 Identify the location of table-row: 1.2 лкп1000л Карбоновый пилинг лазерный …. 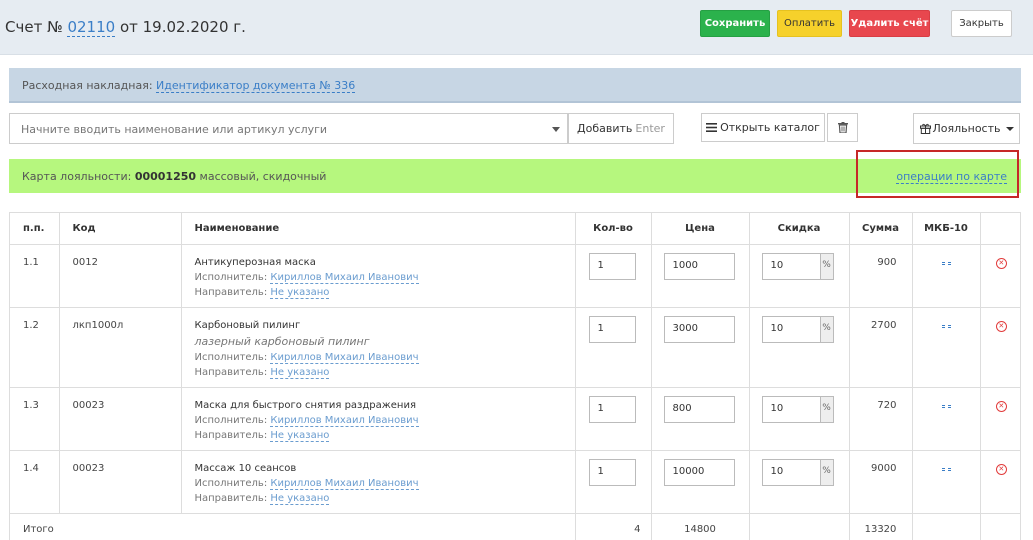
(515, 347).